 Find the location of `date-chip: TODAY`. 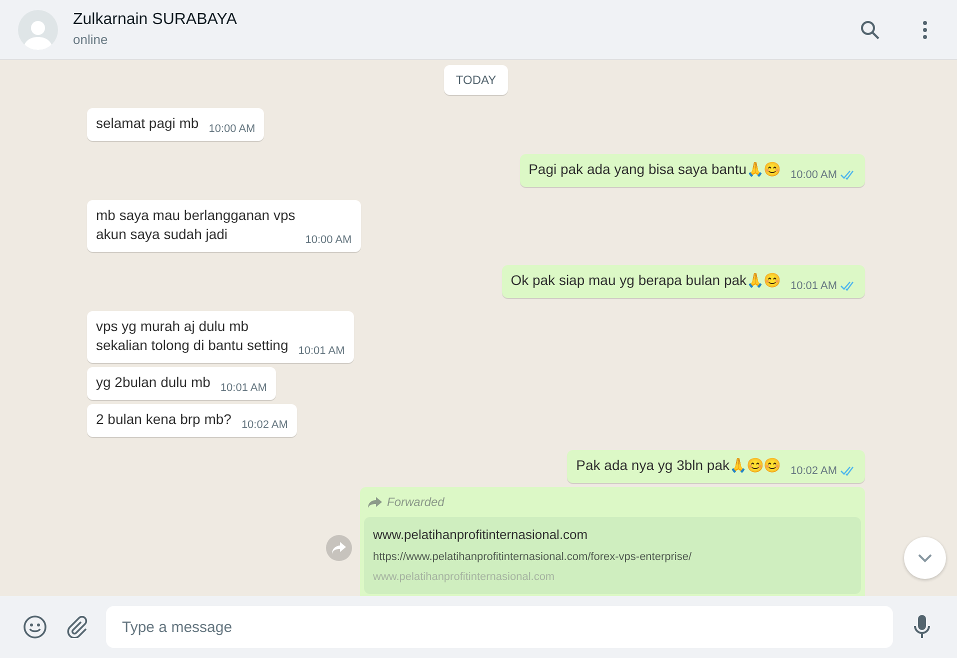

date-chip: TODAY is located at coordinates (476, 80).